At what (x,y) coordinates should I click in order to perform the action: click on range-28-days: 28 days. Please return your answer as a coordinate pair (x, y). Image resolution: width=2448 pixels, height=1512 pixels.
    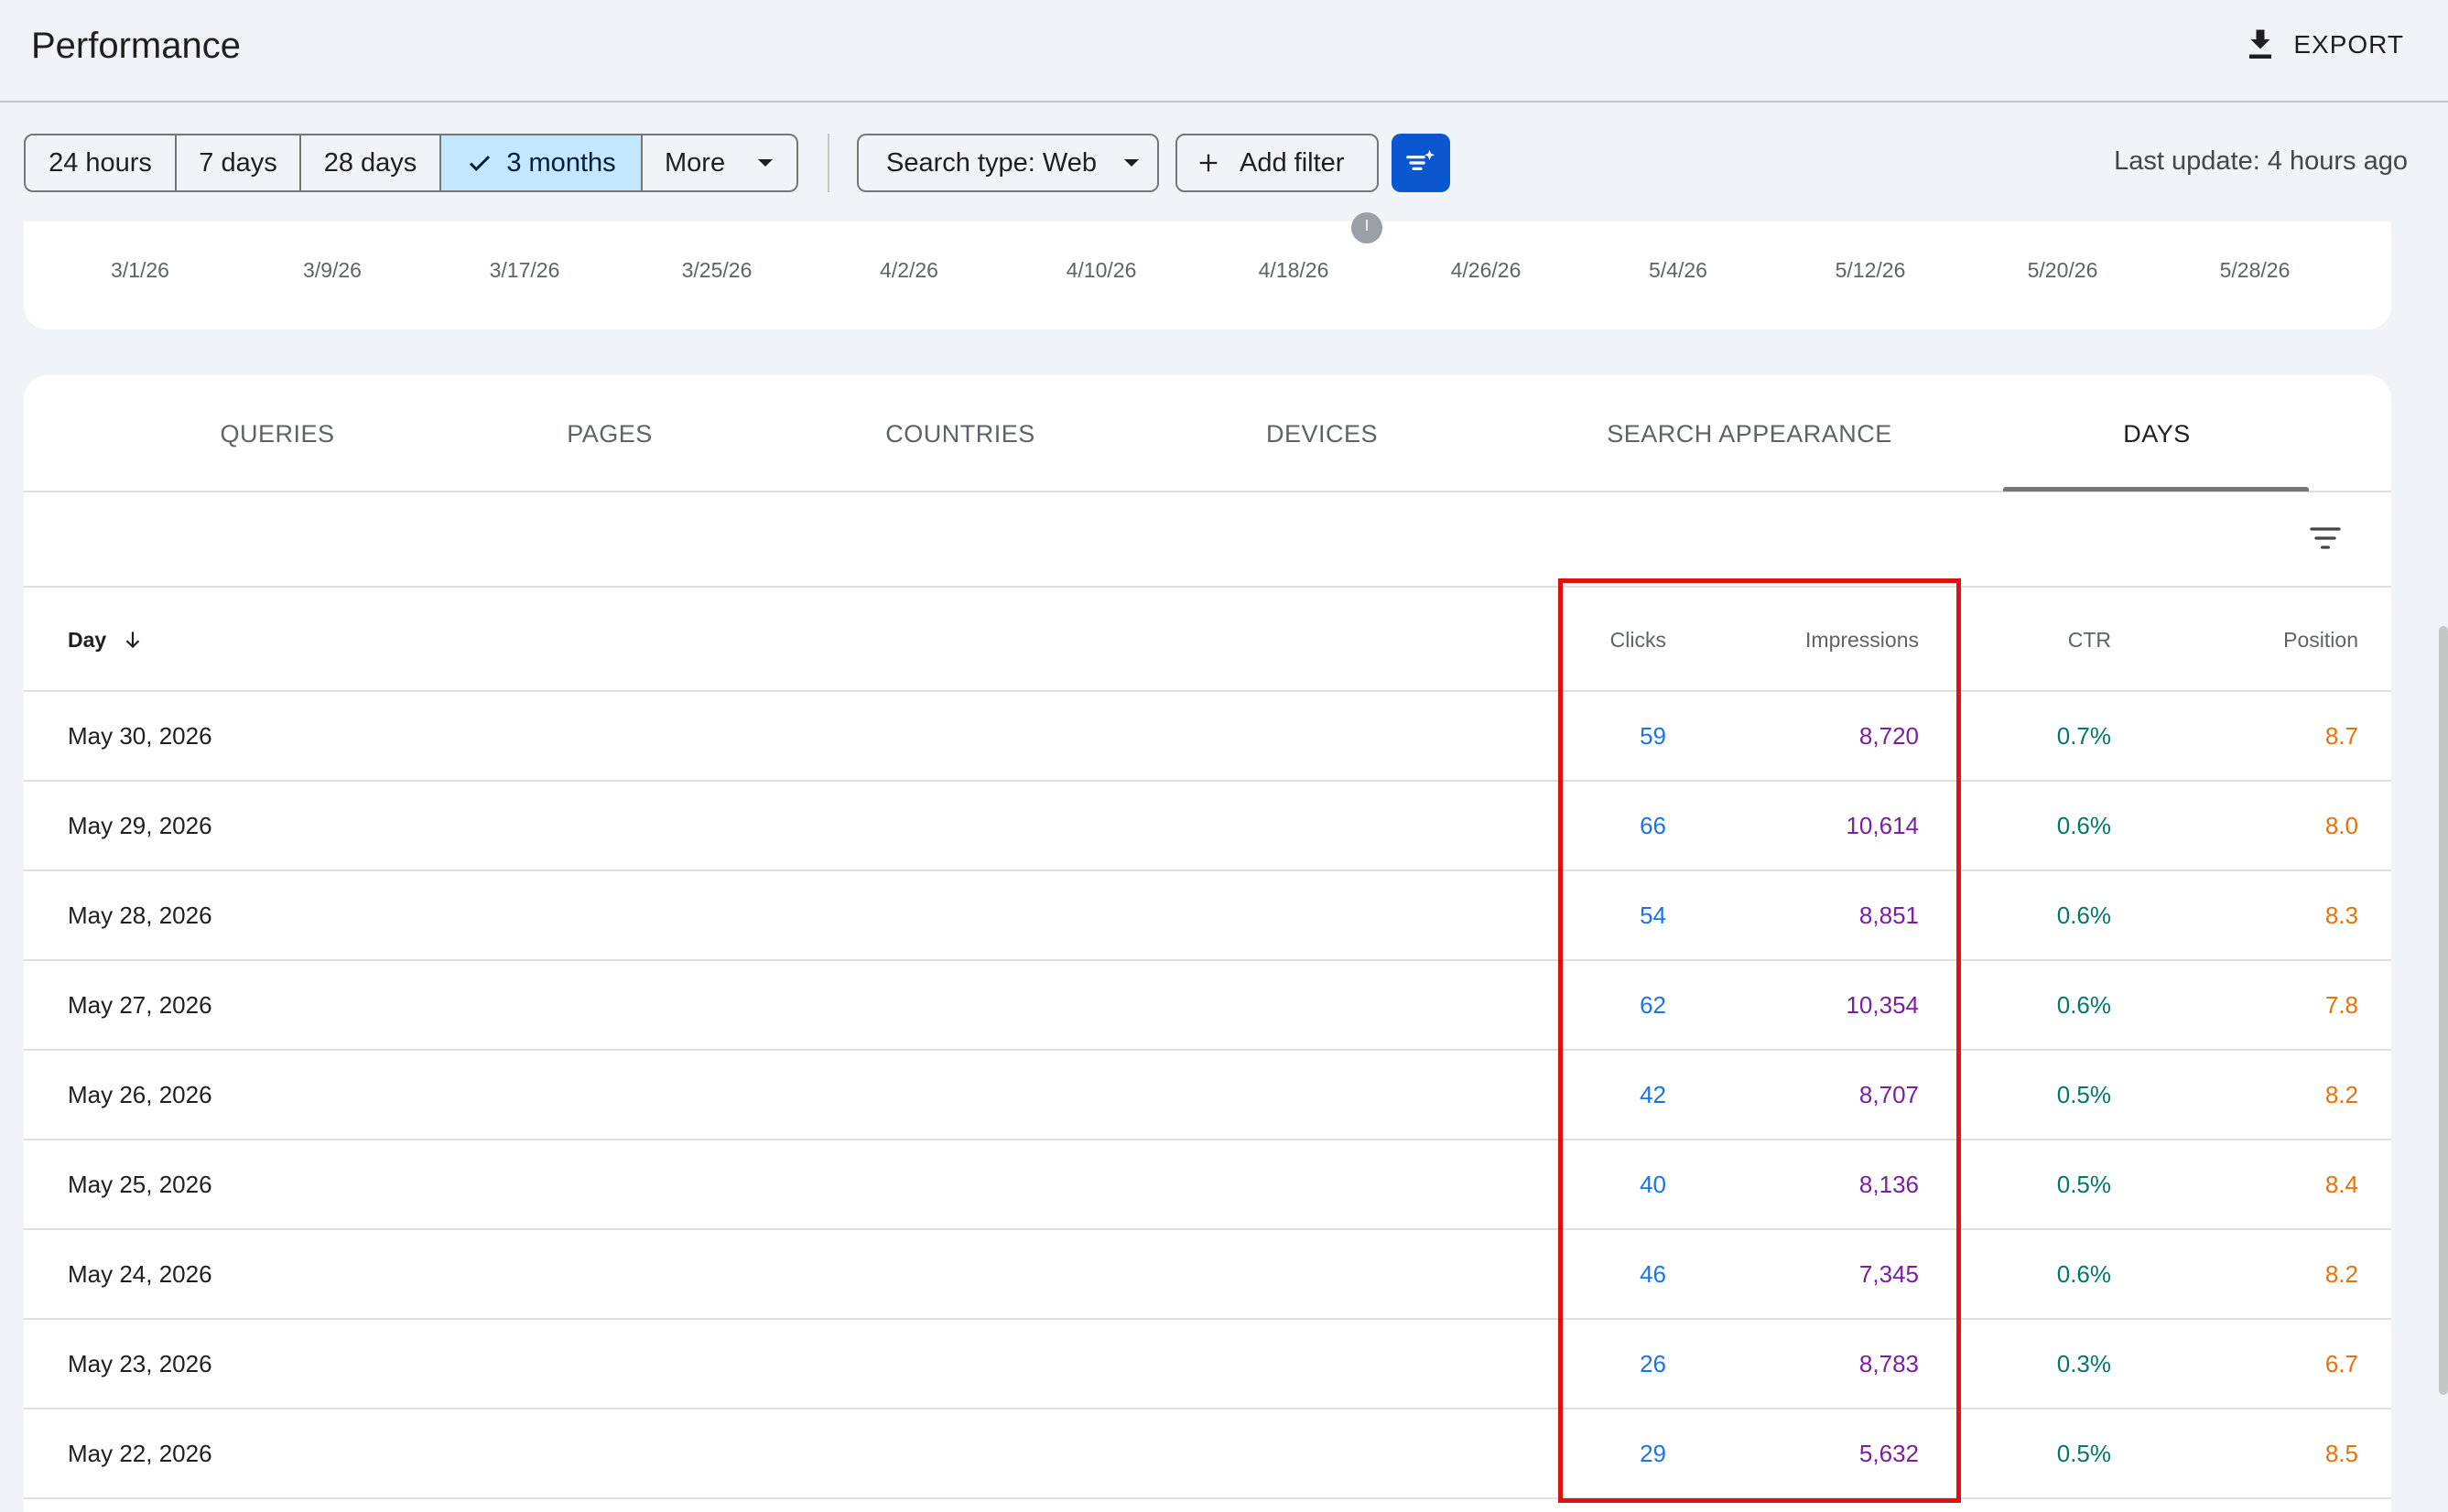
    Looking at the image, I should click on (371, 162).